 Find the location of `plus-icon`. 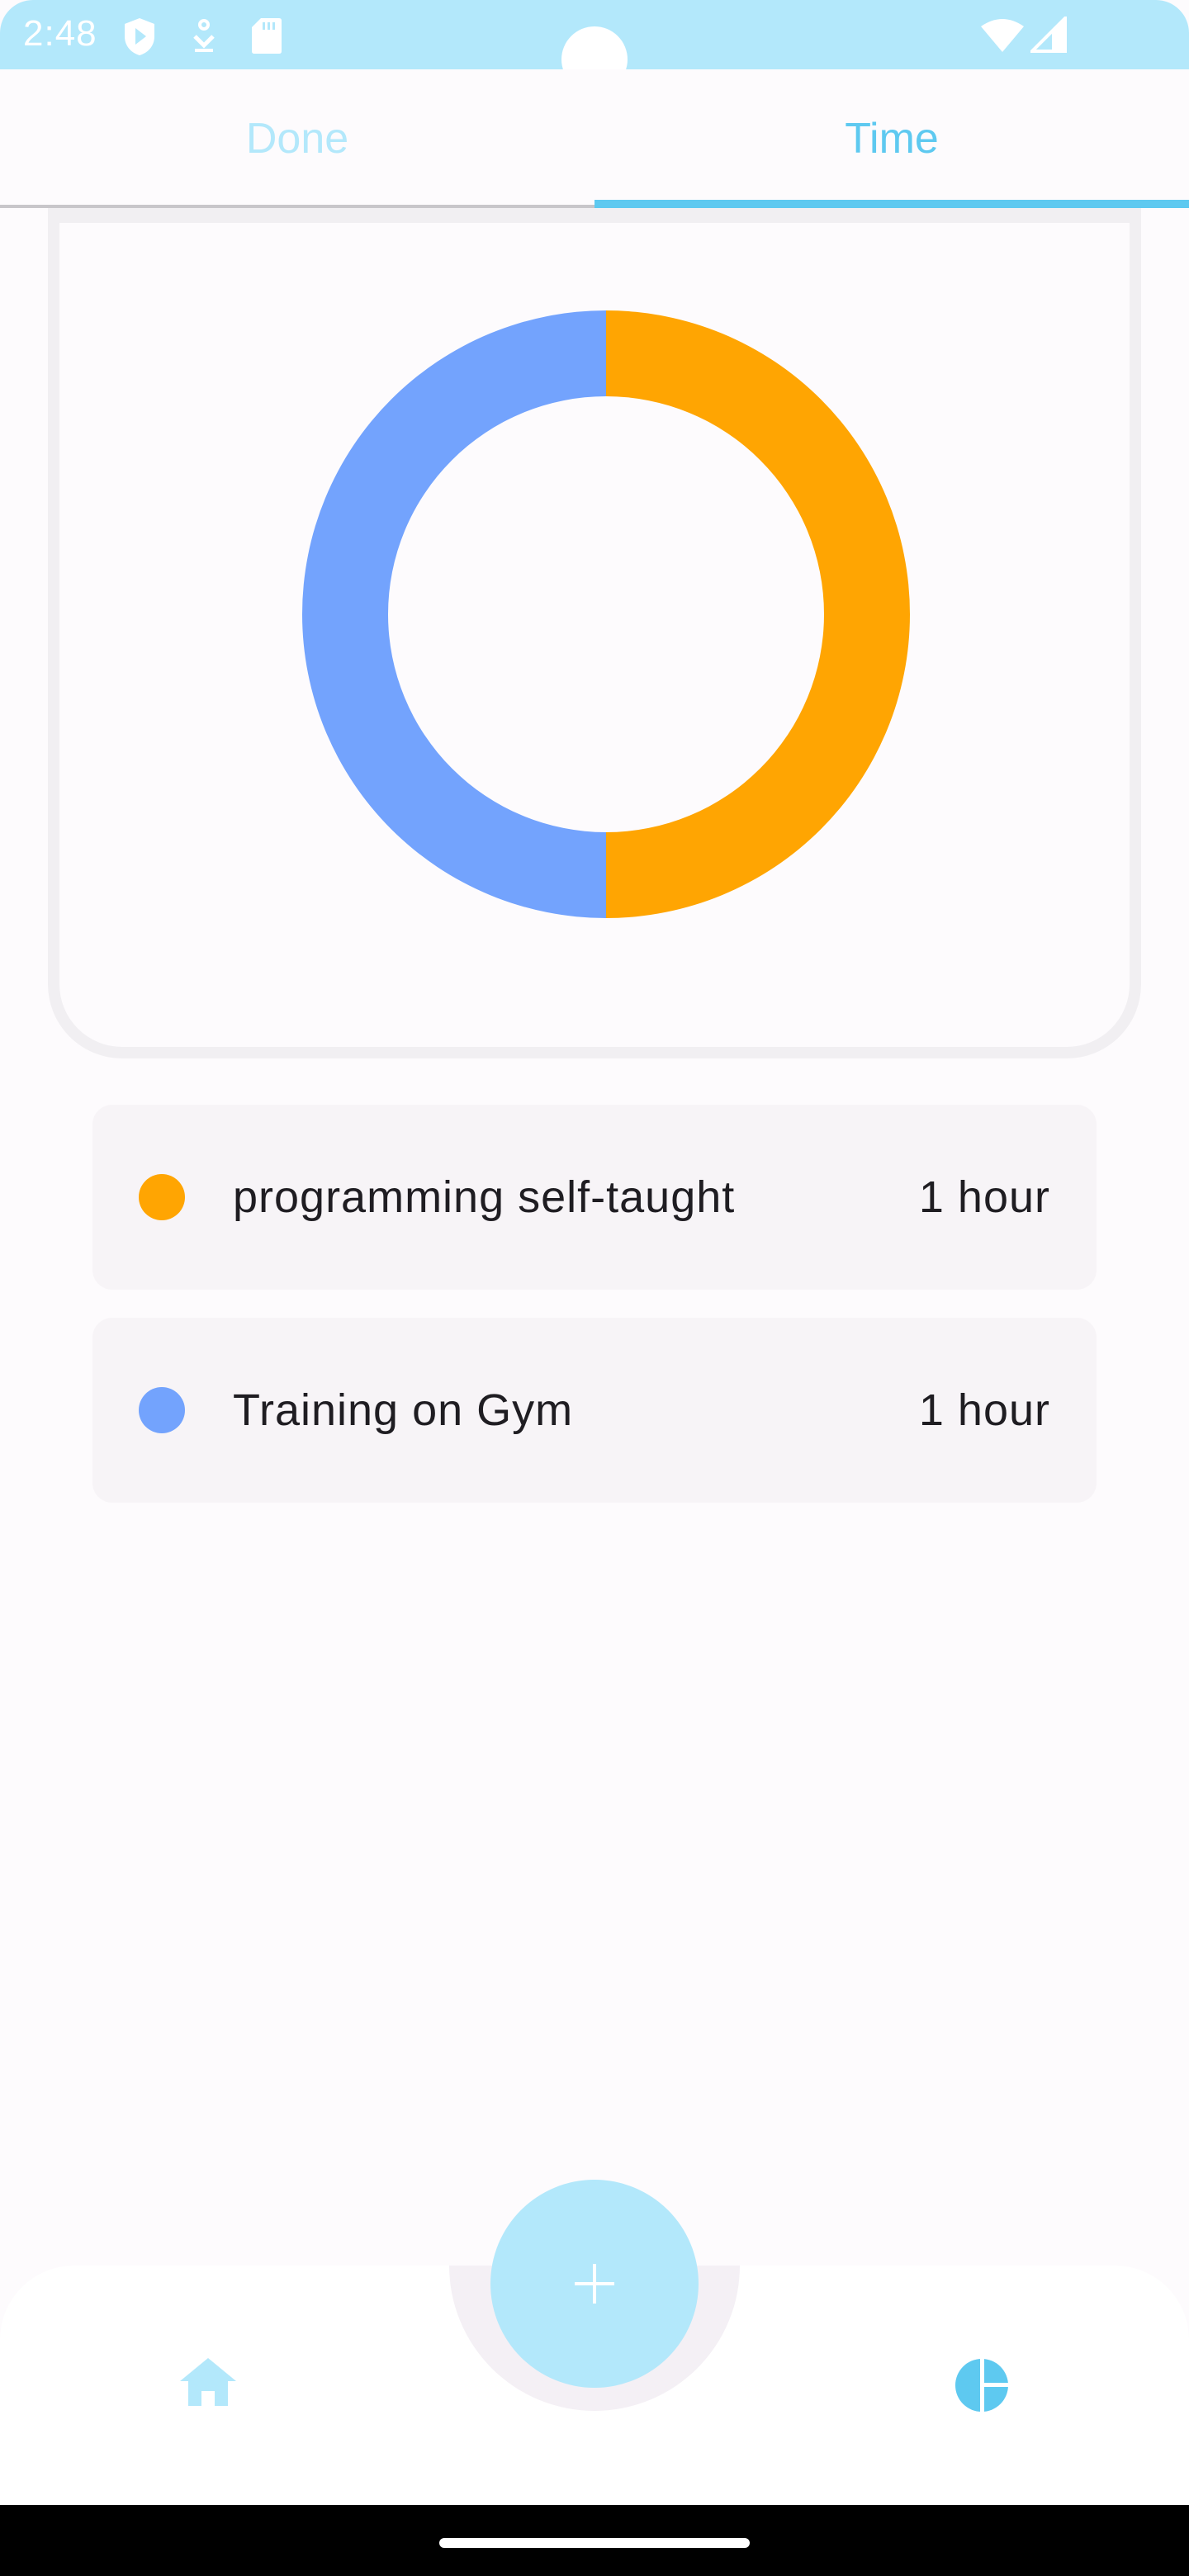

plus-icon is located at coordinates (594, 2284).